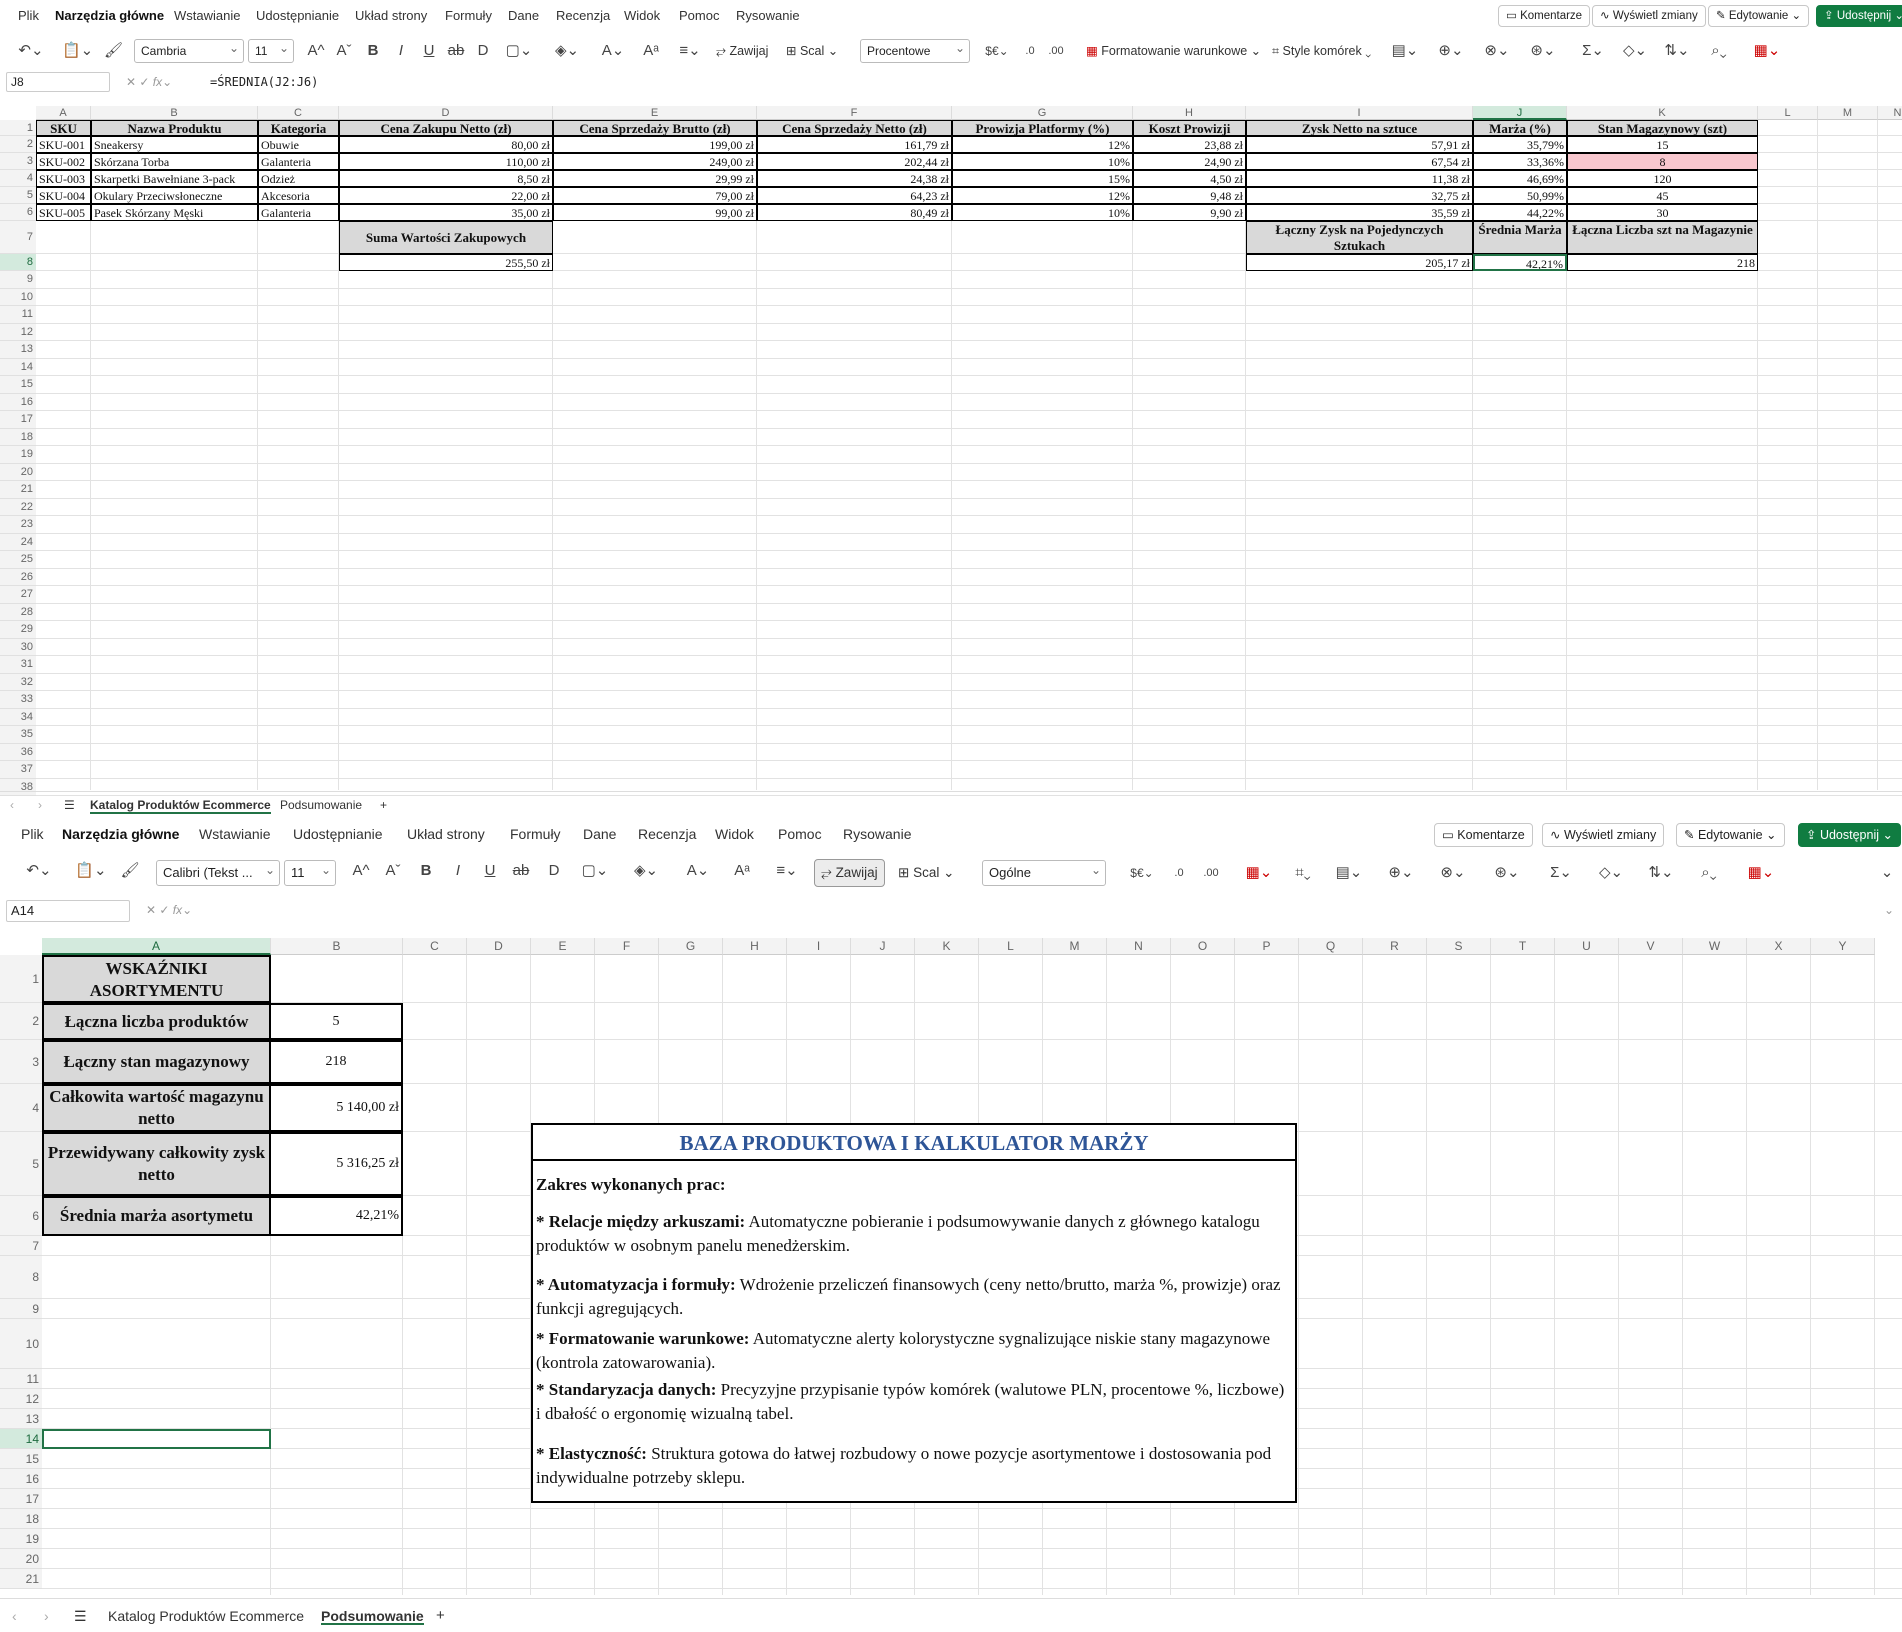 Image resolution: width=1902 pixels, height=1632 pixels. Describe the element at coordinates (1889, 910) in the screenshot. I see `formula-expand-icon: ⌄` at that location.